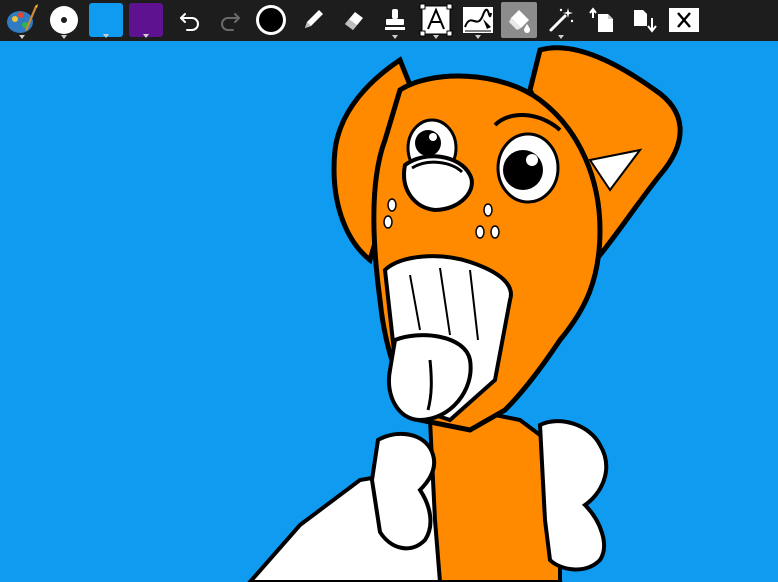 Image resolution: width=778 pixels, height=582 pixels. I want to click on eraser-icon, so click(354, 21).